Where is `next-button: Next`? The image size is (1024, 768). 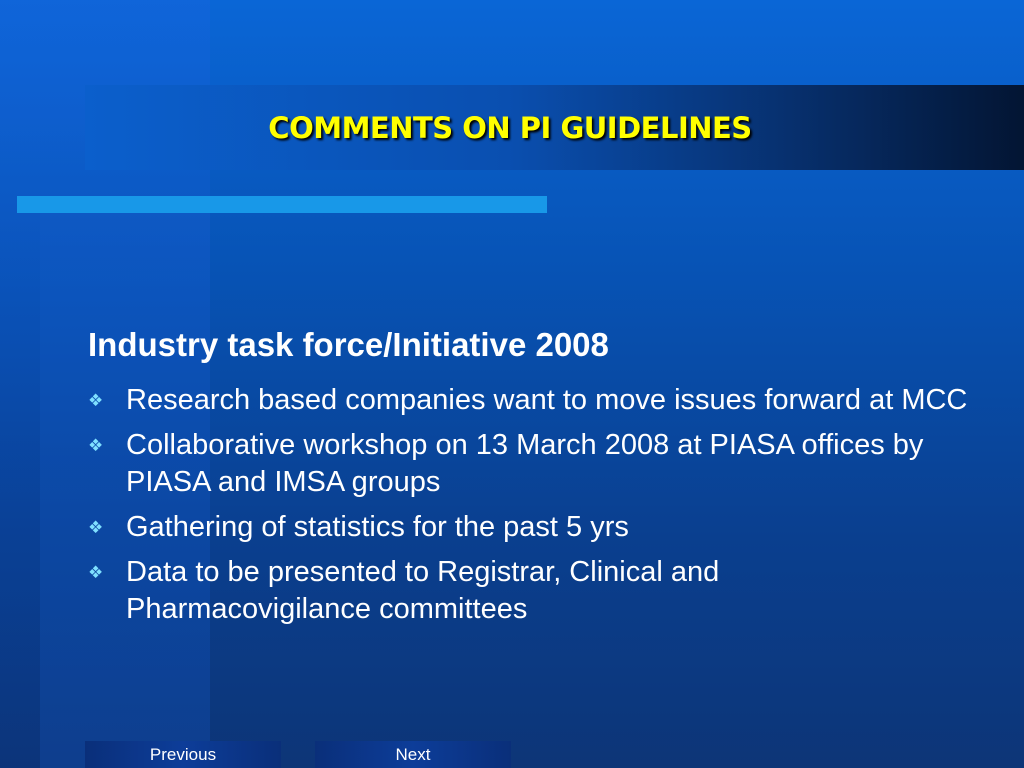 next-button: Next is located at coordinates (413, 754).